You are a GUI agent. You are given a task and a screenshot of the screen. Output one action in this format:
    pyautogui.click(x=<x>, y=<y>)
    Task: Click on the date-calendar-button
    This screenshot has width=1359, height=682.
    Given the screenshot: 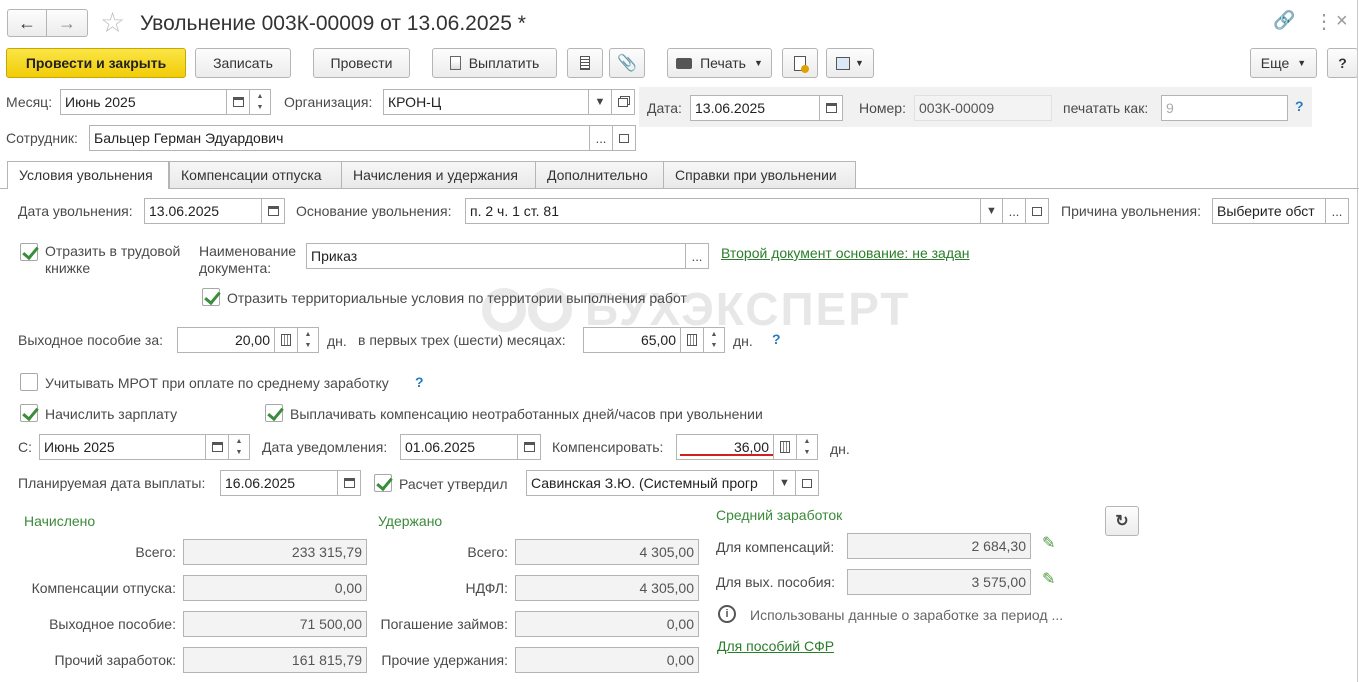 What is the action you would take?
    pyautogui.click(x=831, y=108)
    